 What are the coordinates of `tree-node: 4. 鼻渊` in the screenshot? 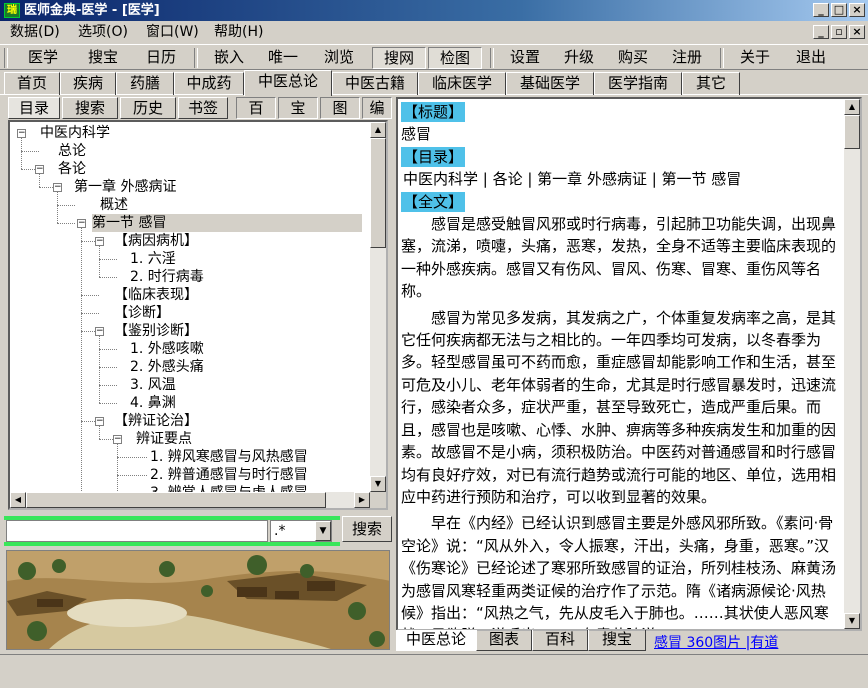 It's located at (153, 403).